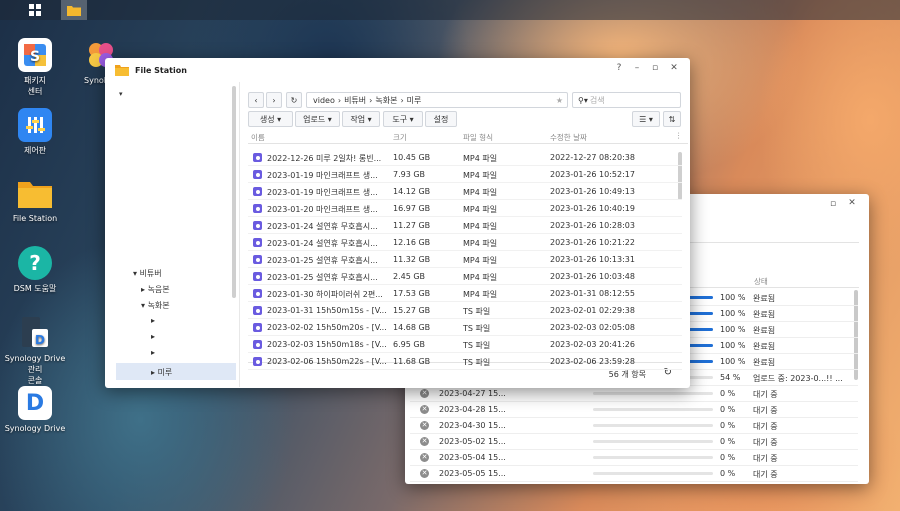  What do you see at coordinates (234, 192) in the screenshot?
I see `tree-scrollbar` at bounding box center [234, 192].